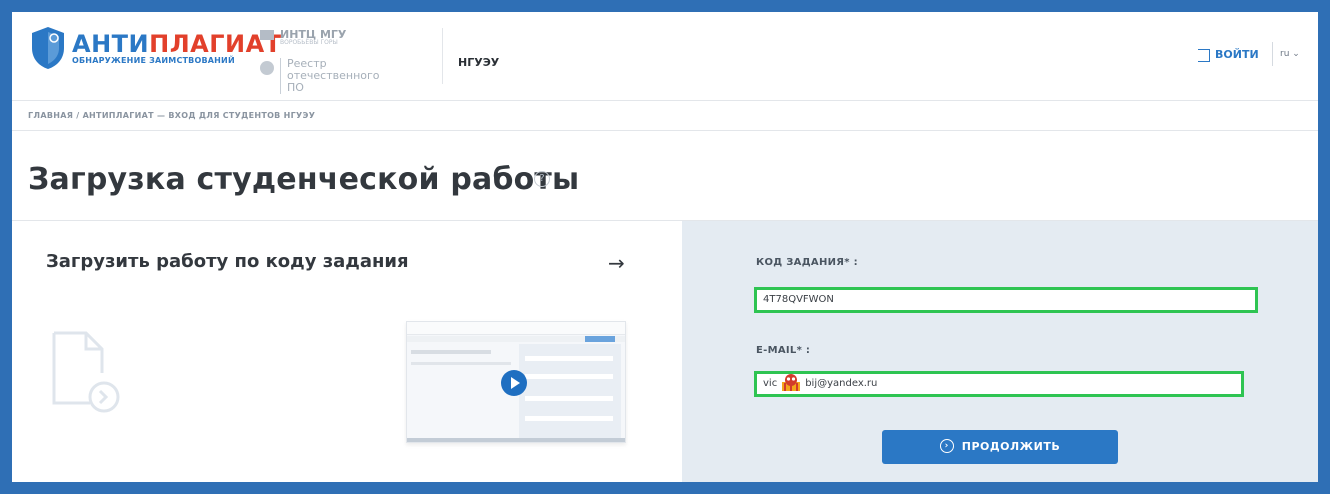  What do you see at coordinates (783, 350) in the screenshot?
I see `email-label: E-MAIL* :` at bounding box center [783, 350].